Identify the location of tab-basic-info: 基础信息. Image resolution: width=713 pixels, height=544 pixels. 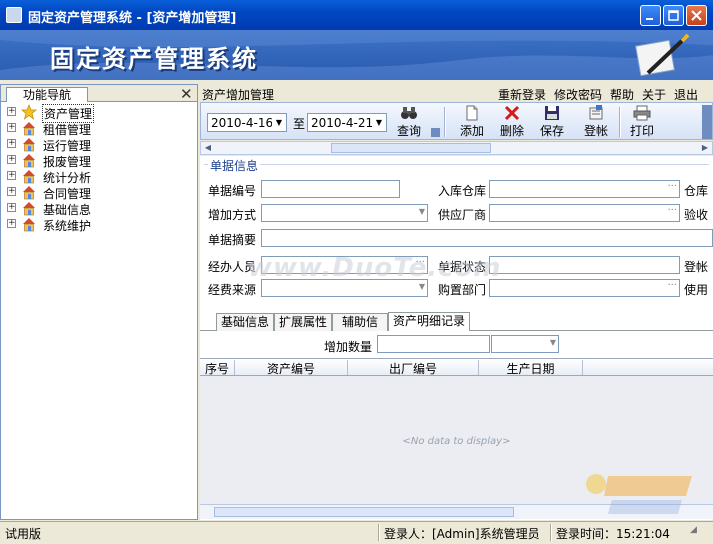
(245, 322).